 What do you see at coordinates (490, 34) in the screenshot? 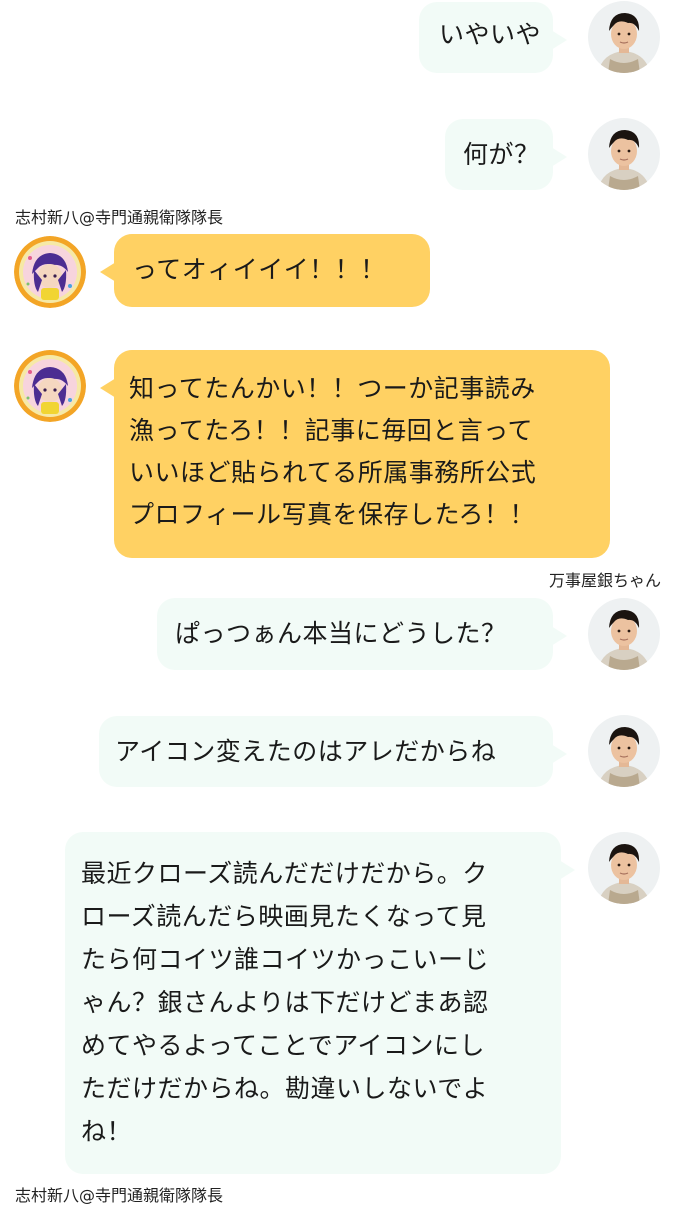
I see `message-text: いやいや` at bounding box center [490, 34].